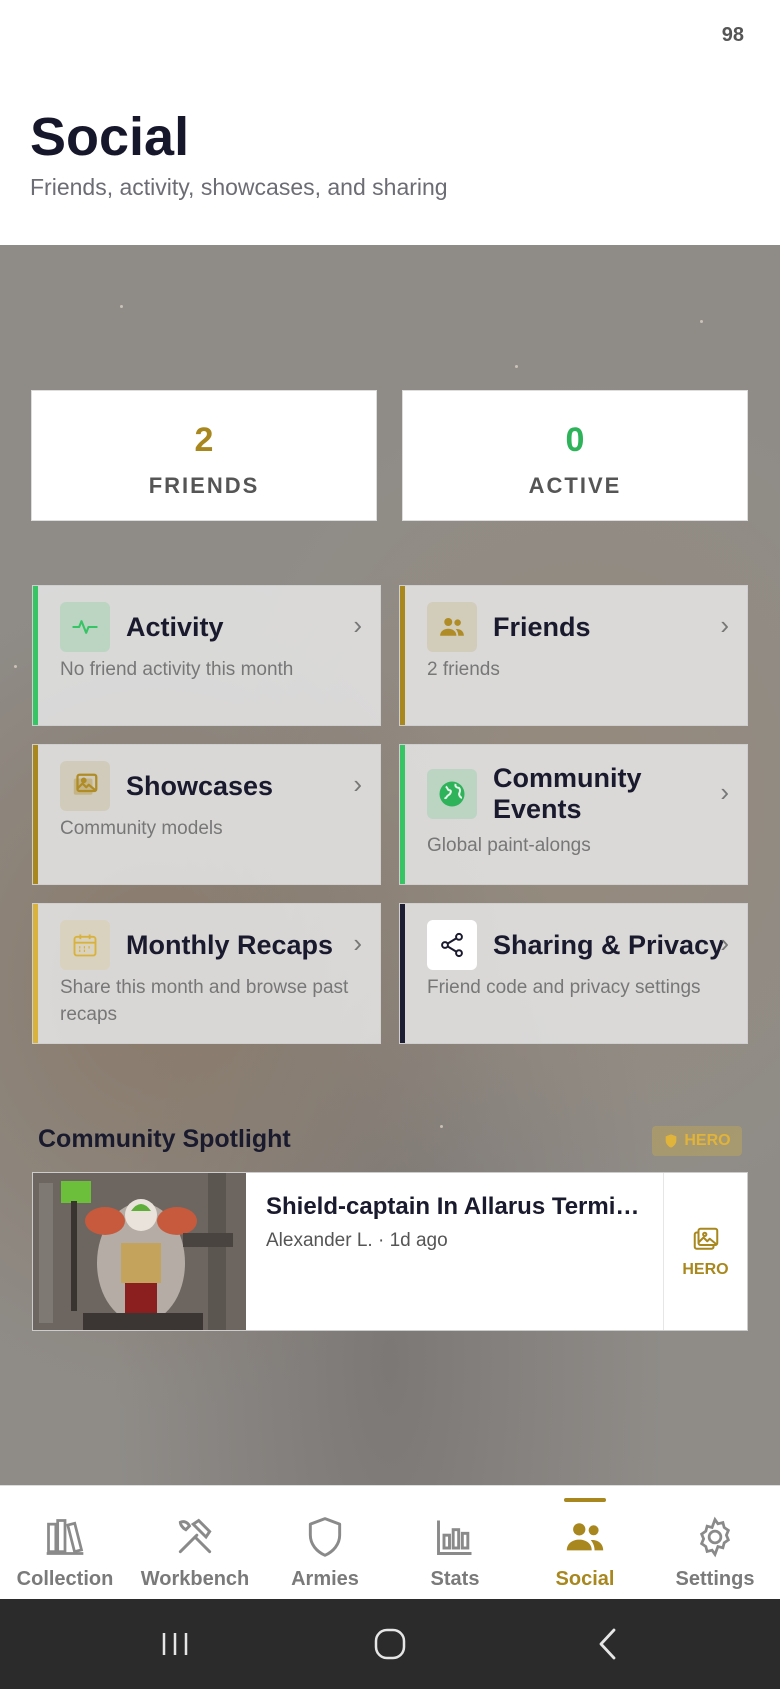 Image resolution: width=780 pixels, height=1689 pixels. I want to click on status-bar: 98, so click(390, 35).